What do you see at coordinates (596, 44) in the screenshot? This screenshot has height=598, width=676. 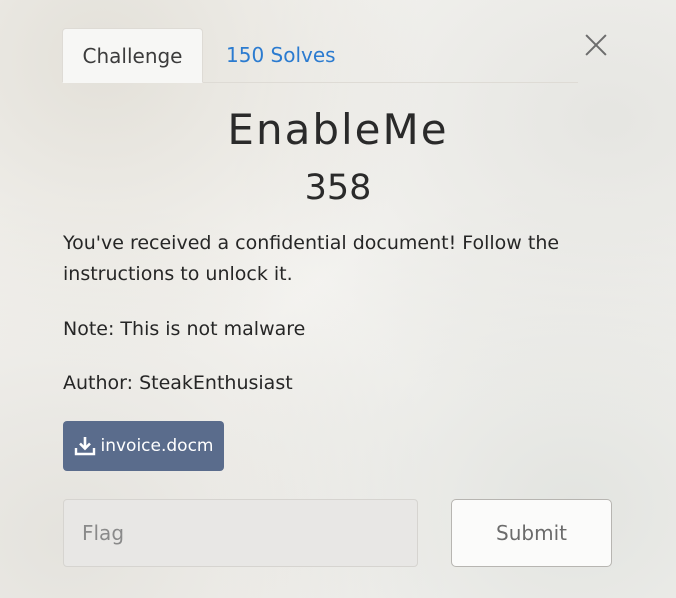 I see `close-icon` at bounding box center [596, 44].